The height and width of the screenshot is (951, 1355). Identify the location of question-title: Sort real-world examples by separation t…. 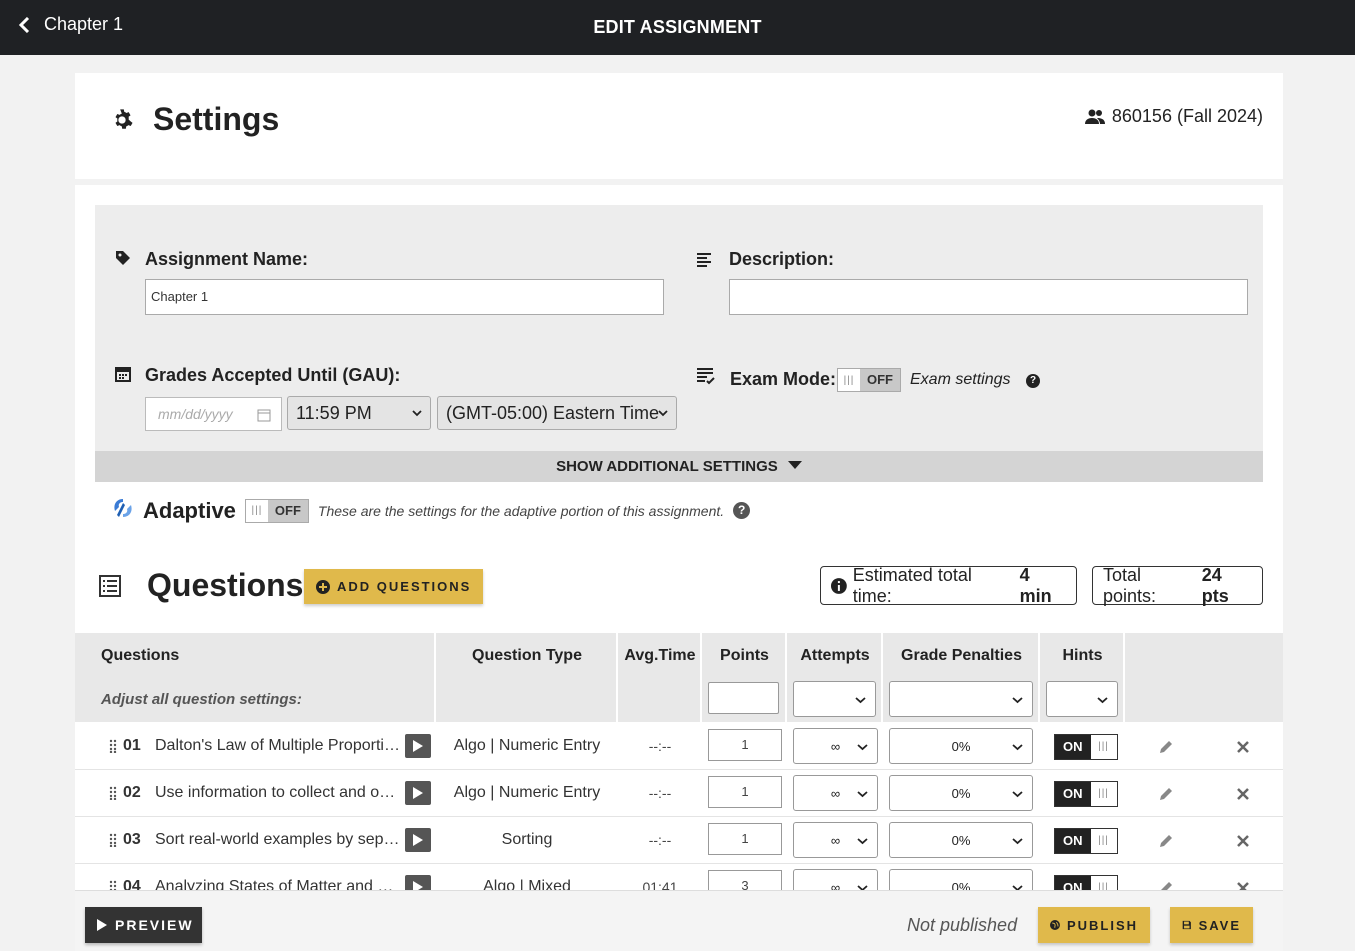
(277, 840).